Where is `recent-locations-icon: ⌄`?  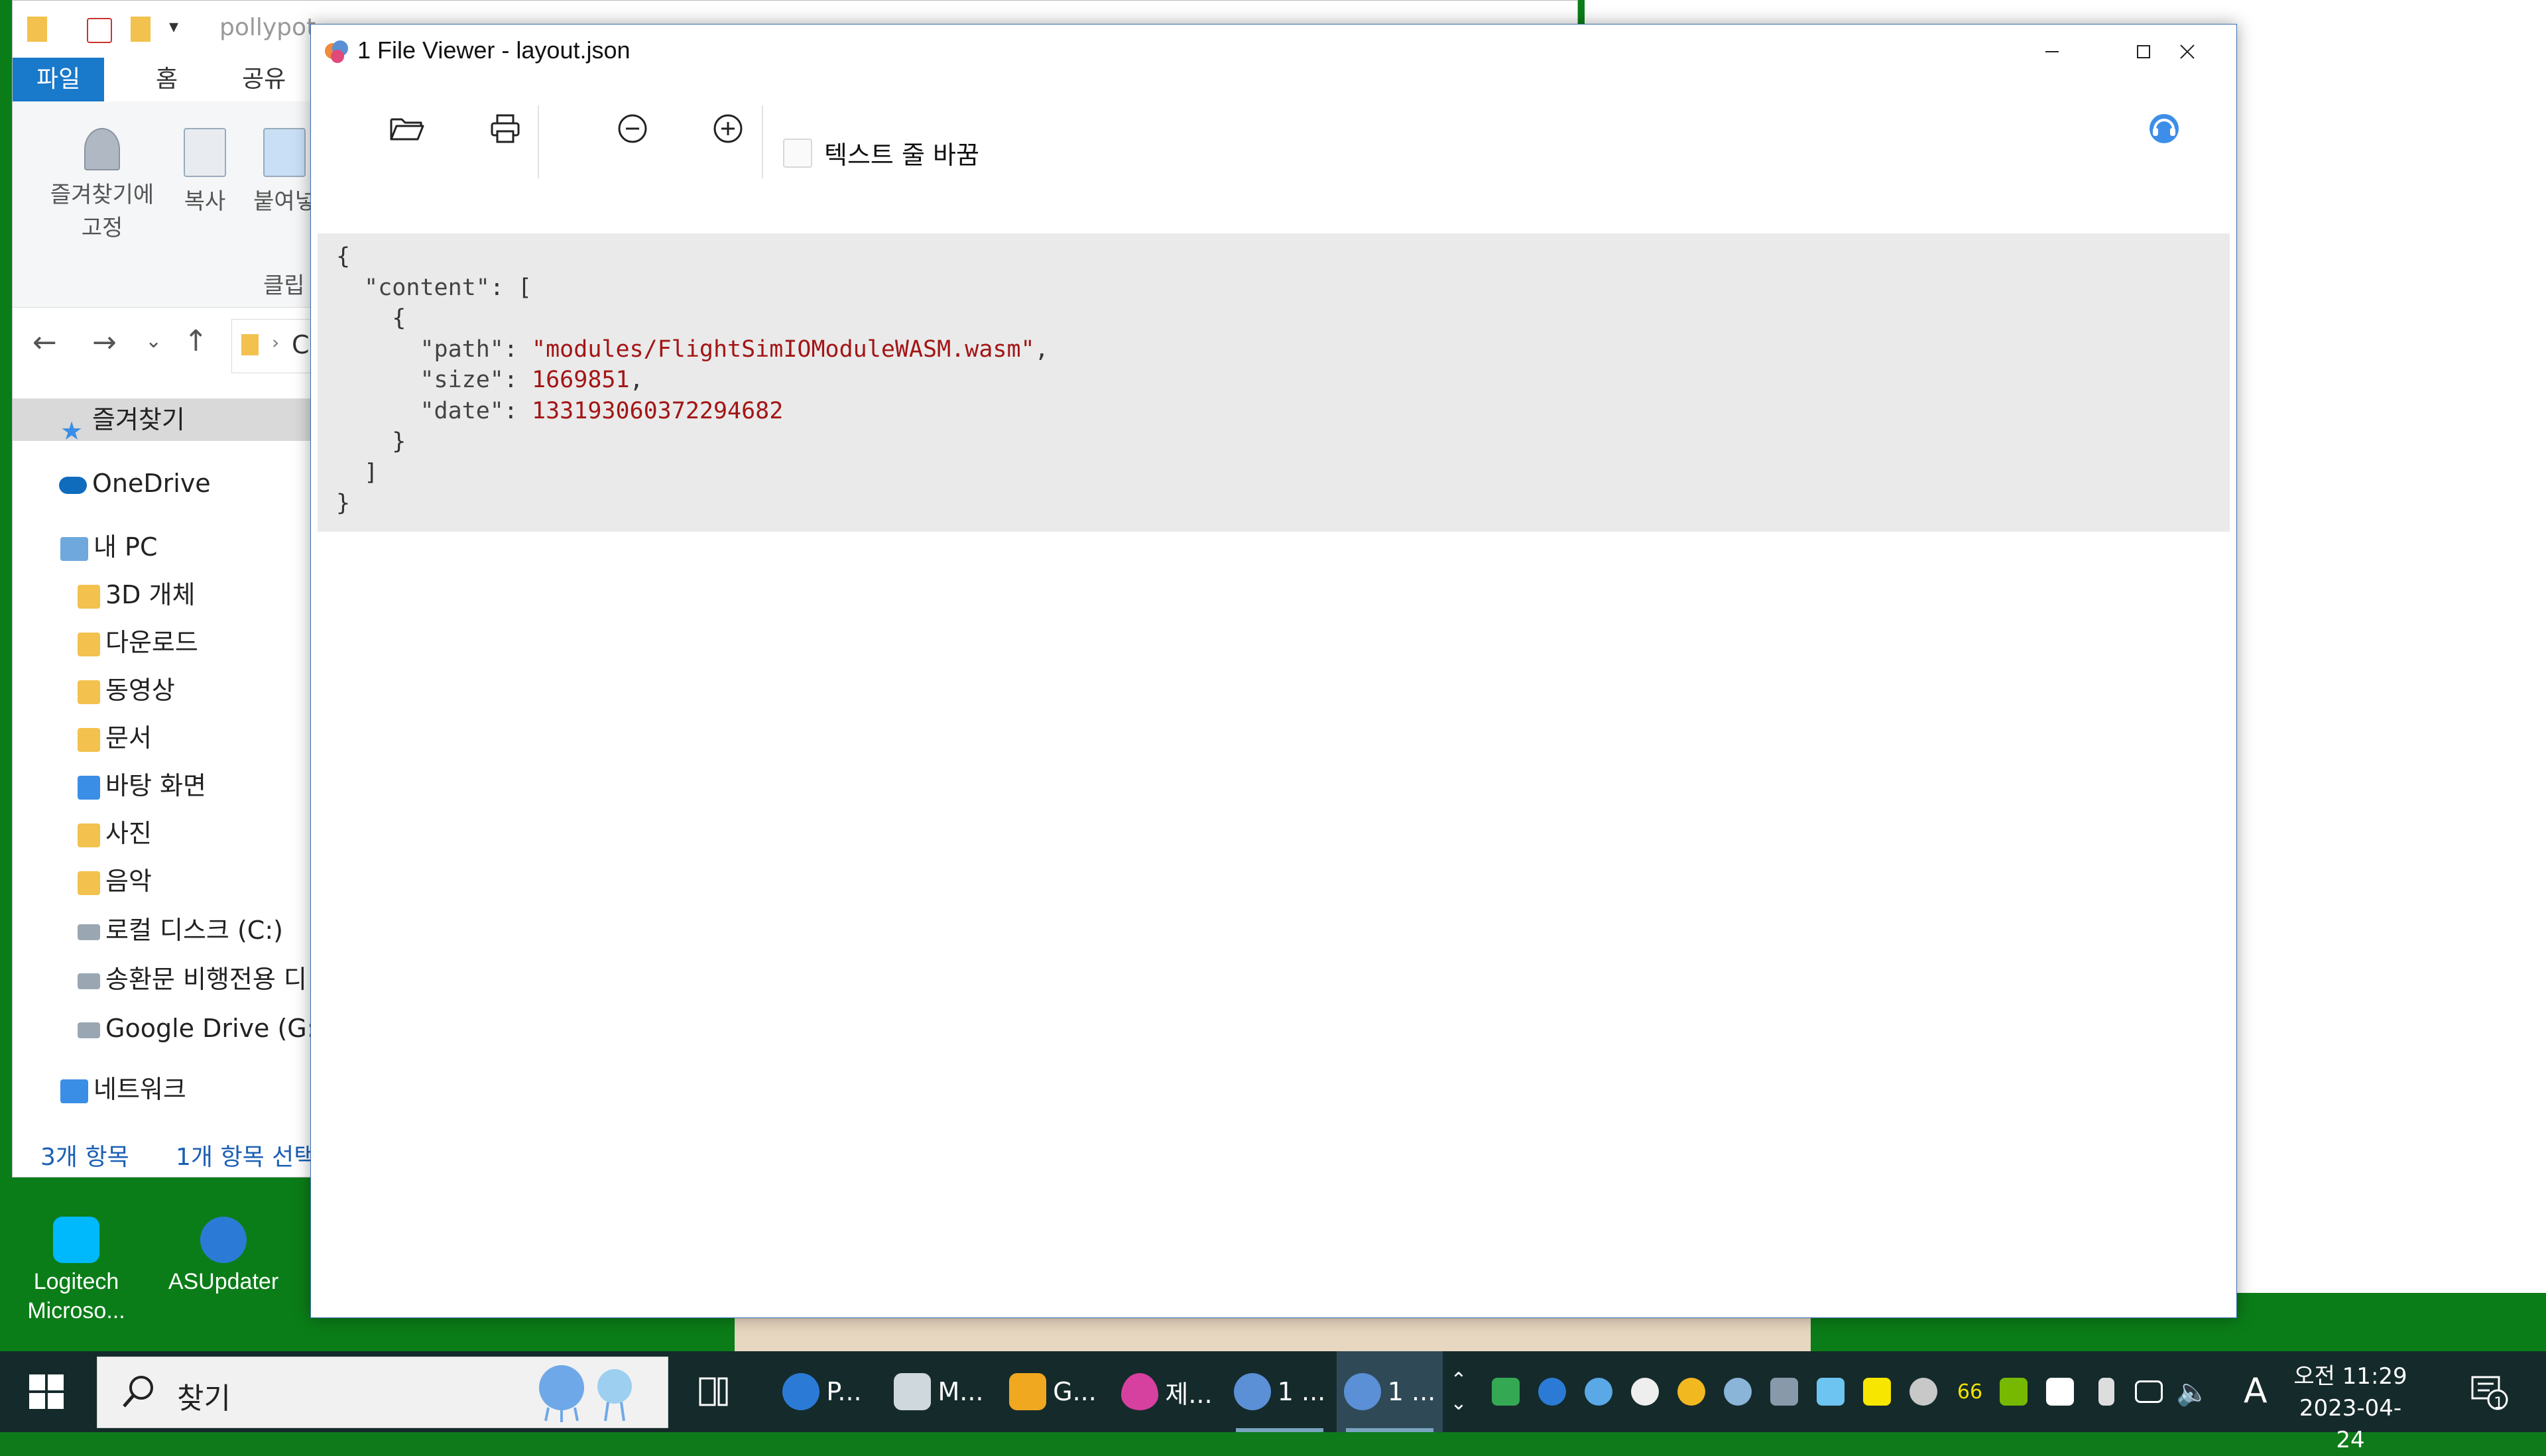 recent-locations-icon: ⌄ is located at coordinates (153, 341).